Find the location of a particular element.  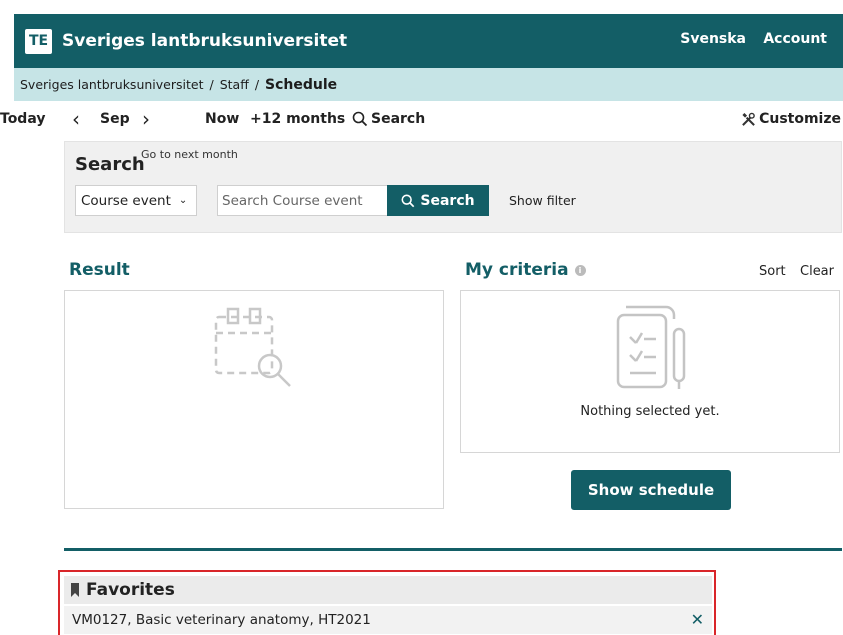

today-button: Today is located at coordinates (22, 119).